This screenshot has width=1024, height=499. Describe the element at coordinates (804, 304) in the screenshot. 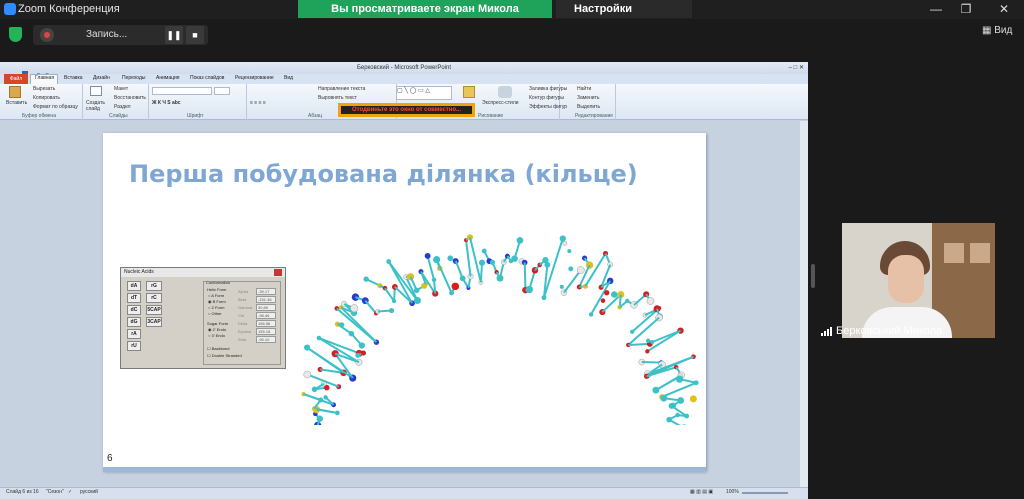

I see `vertical-scrollbar` at that location.